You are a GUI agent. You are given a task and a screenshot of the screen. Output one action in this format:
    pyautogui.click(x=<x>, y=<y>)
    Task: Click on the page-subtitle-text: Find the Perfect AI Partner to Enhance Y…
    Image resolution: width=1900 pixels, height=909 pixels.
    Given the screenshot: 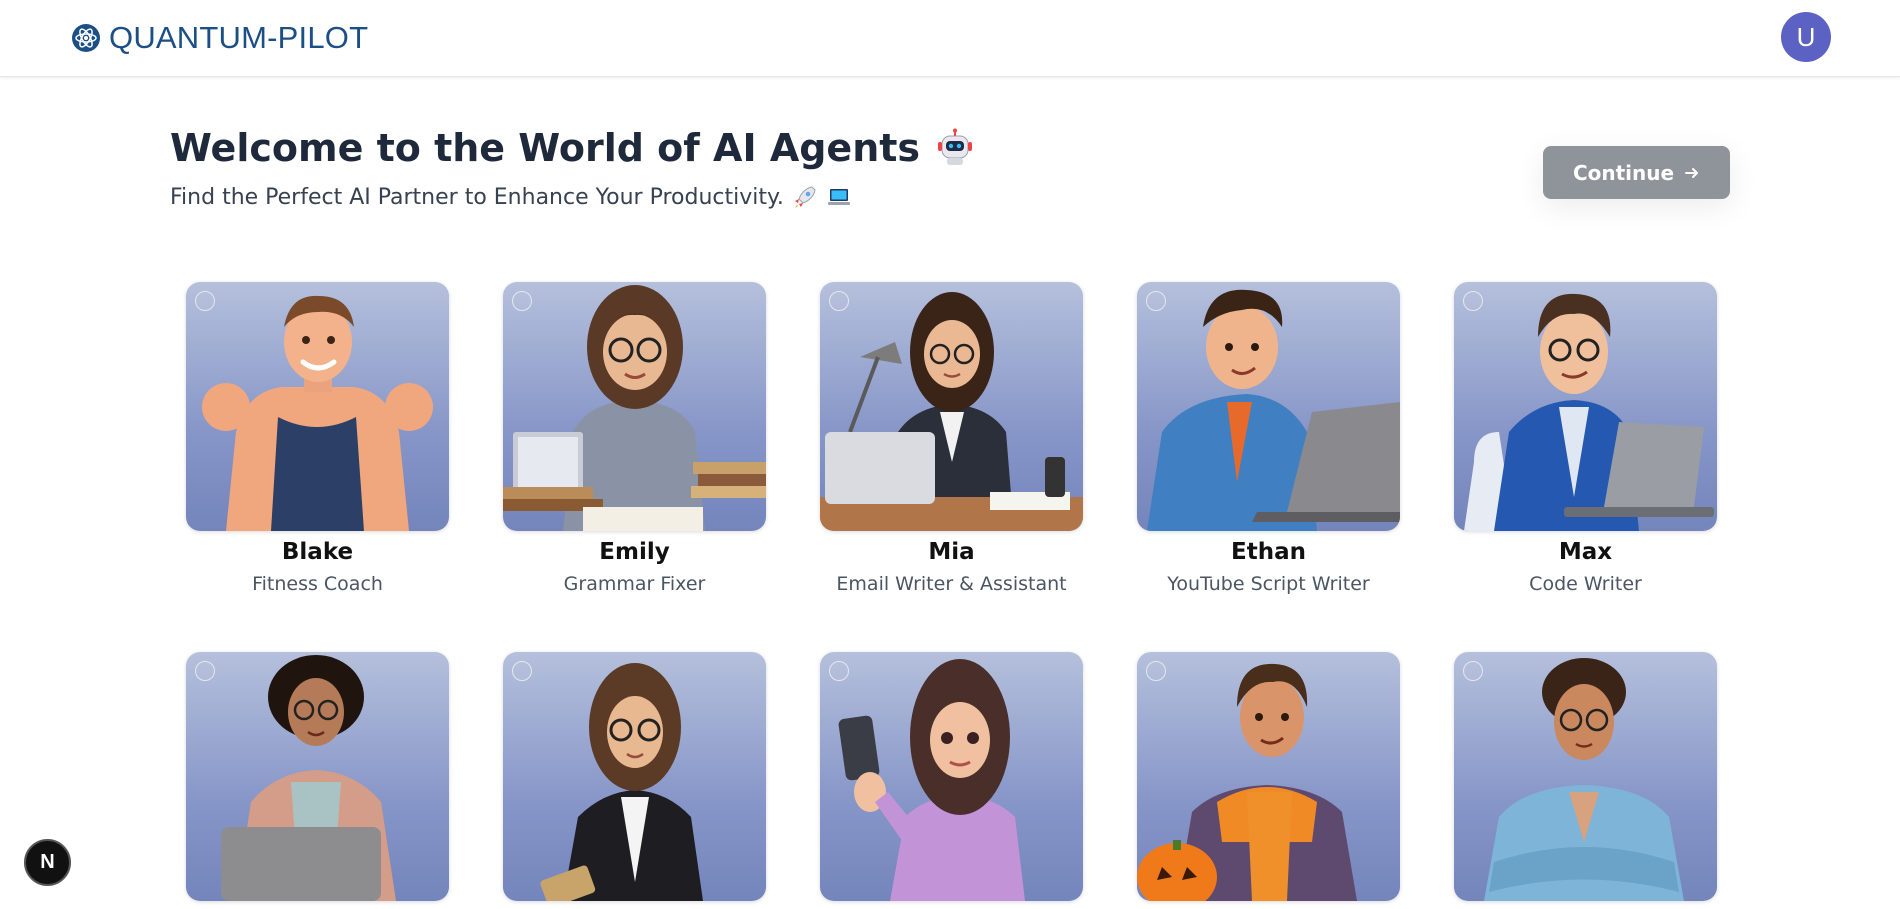 What is the action you would take?
    pyautogui.click(x=477, y=197)
    